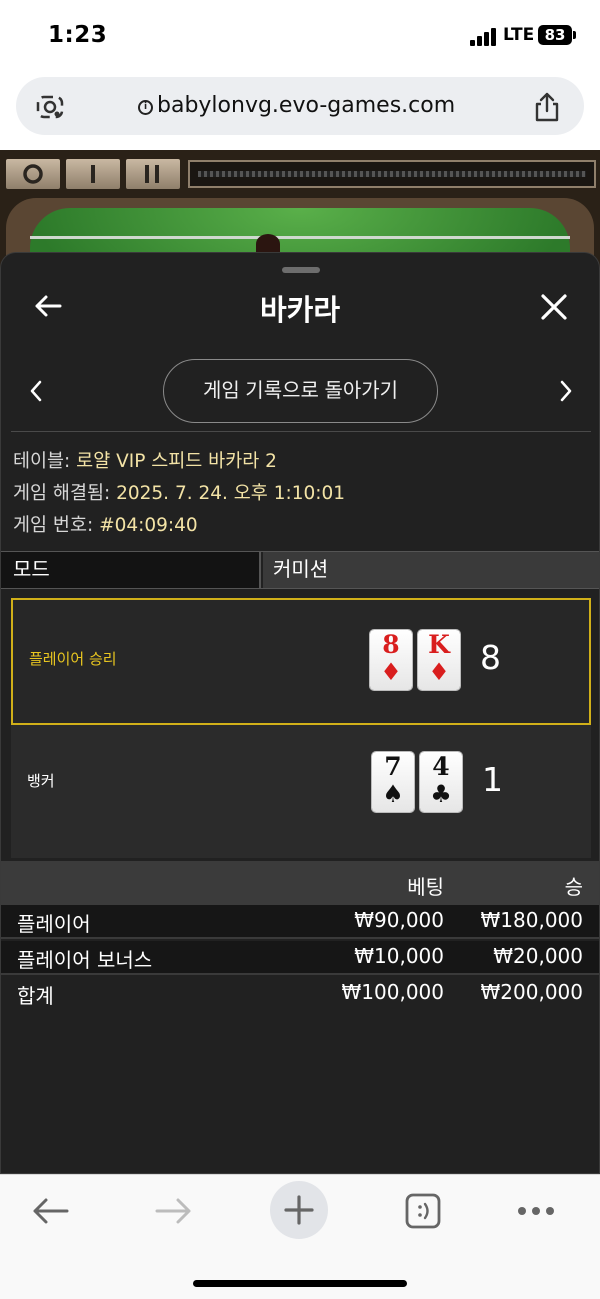  I want to click on chevron-left-icon, so click(36, 391).